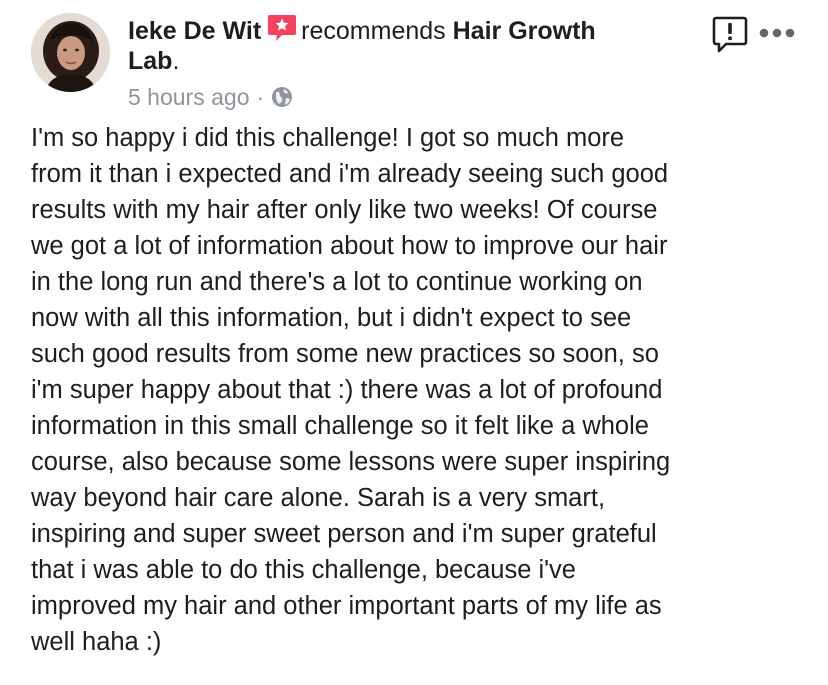  I want to click on recommends-verb: recommends, so click(373, 31).